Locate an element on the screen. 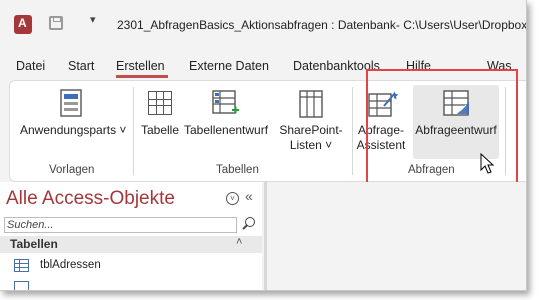  tab-start: Start is located at coordinates (81, 66).